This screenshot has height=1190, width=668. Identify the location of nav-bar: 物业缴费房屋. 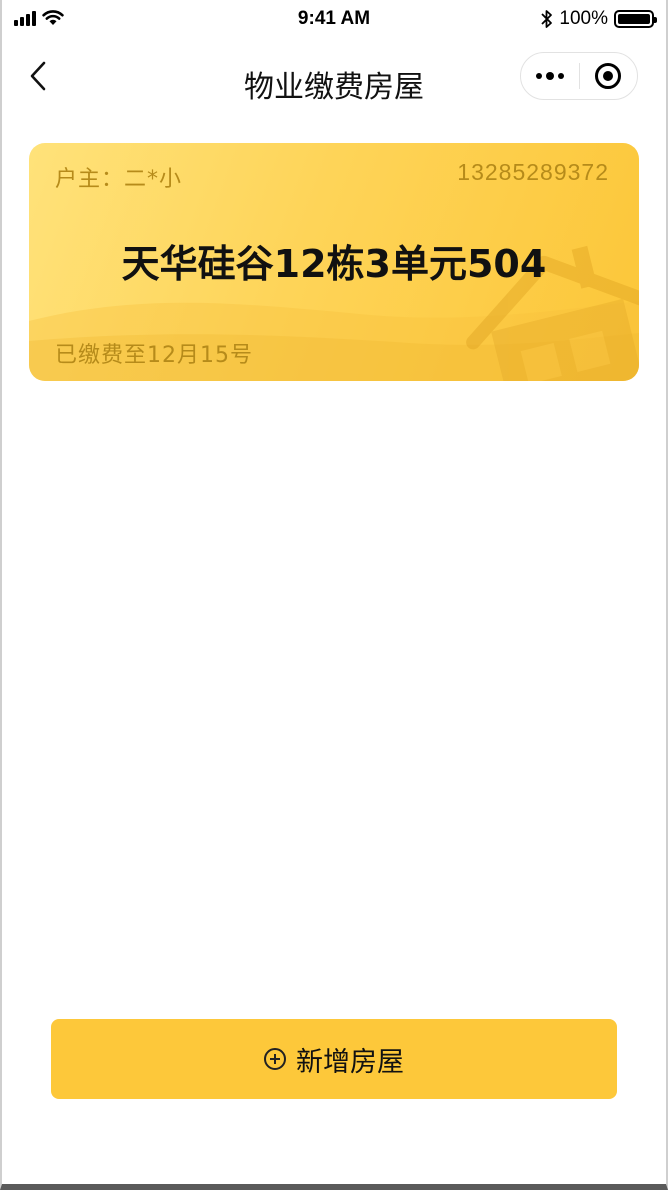
(334, 82).